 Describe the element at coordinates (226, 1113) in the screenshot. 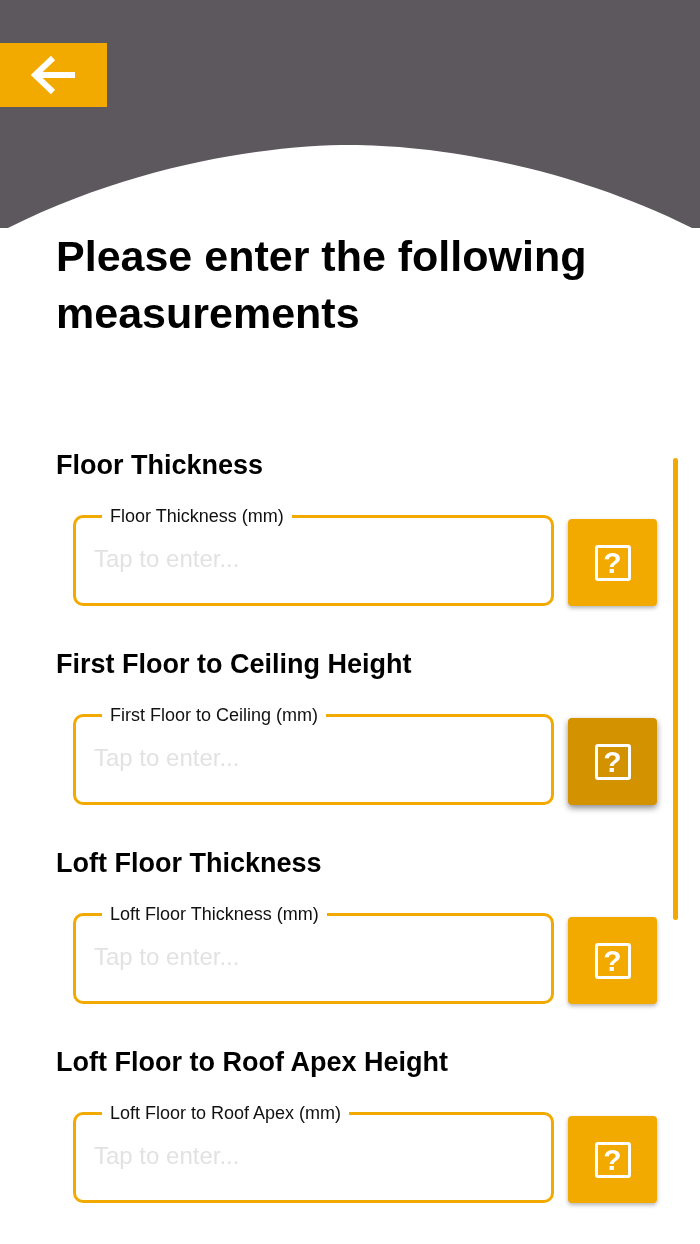

I see `field-label: Loft Floor to Roof Apex (mm)` at that location.